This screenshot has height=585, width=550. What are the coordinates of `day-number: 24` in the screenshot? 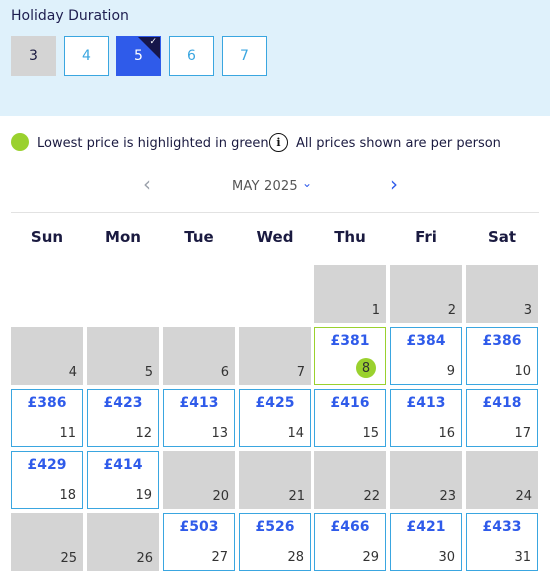 It's located at (523, 496).